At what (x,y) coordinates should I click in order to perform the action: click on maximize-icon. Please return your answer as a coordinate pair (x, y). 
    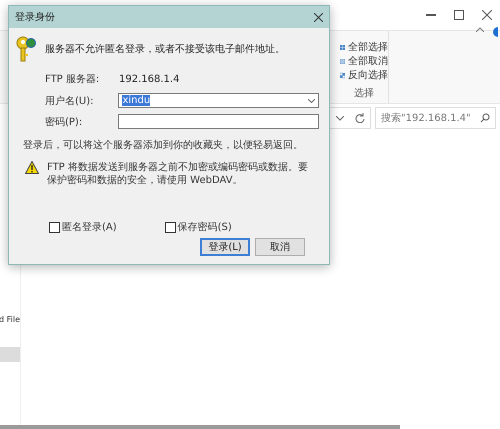
    Looking at the image, I should click on (459, 15).